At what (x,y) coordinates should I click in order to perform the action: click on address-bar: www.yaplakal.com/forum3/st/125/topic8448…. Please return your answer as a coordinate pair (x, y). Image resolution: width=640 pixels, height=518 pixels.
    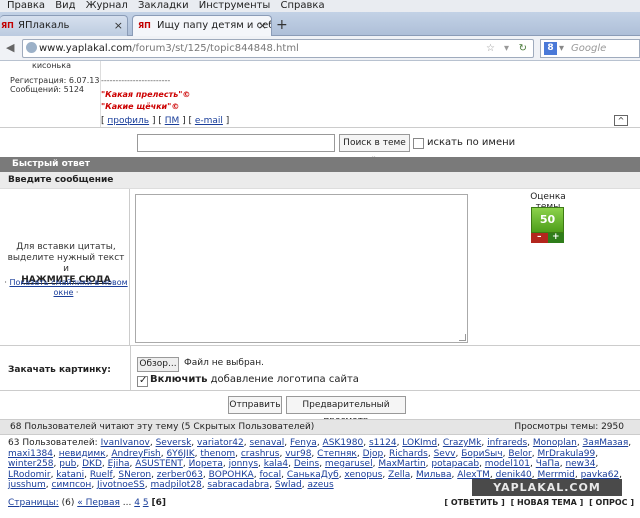
    Looking at the image, I should click on (278, 48).